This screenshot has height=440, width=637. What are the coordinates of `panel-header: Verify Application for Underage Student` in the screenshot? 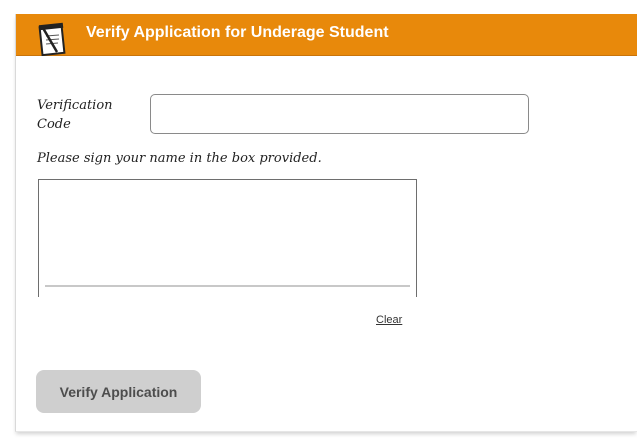 It's located at (326, 35).